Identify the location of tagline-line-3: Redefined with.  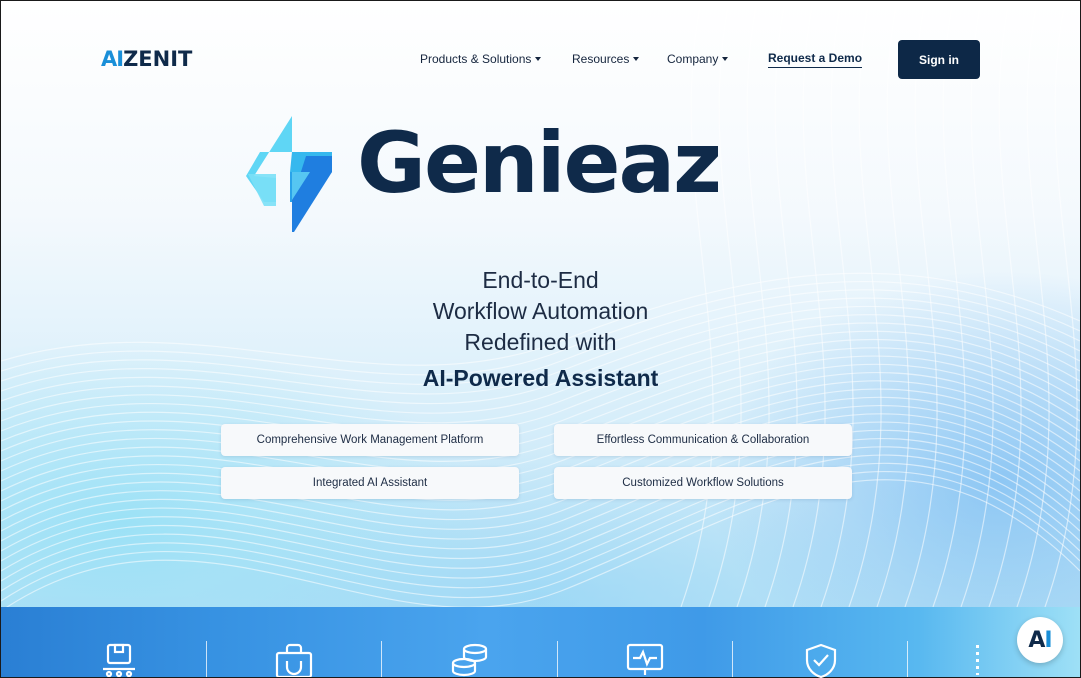
(540, 342).